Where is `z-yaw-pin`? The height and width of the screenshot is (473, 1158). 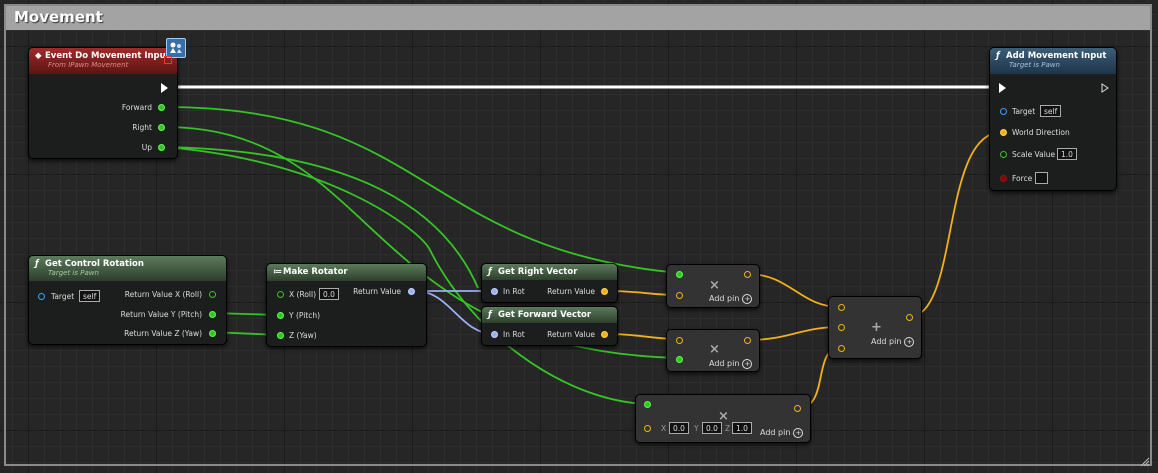 z-yaw-pin is located at coordinates (280, 335).